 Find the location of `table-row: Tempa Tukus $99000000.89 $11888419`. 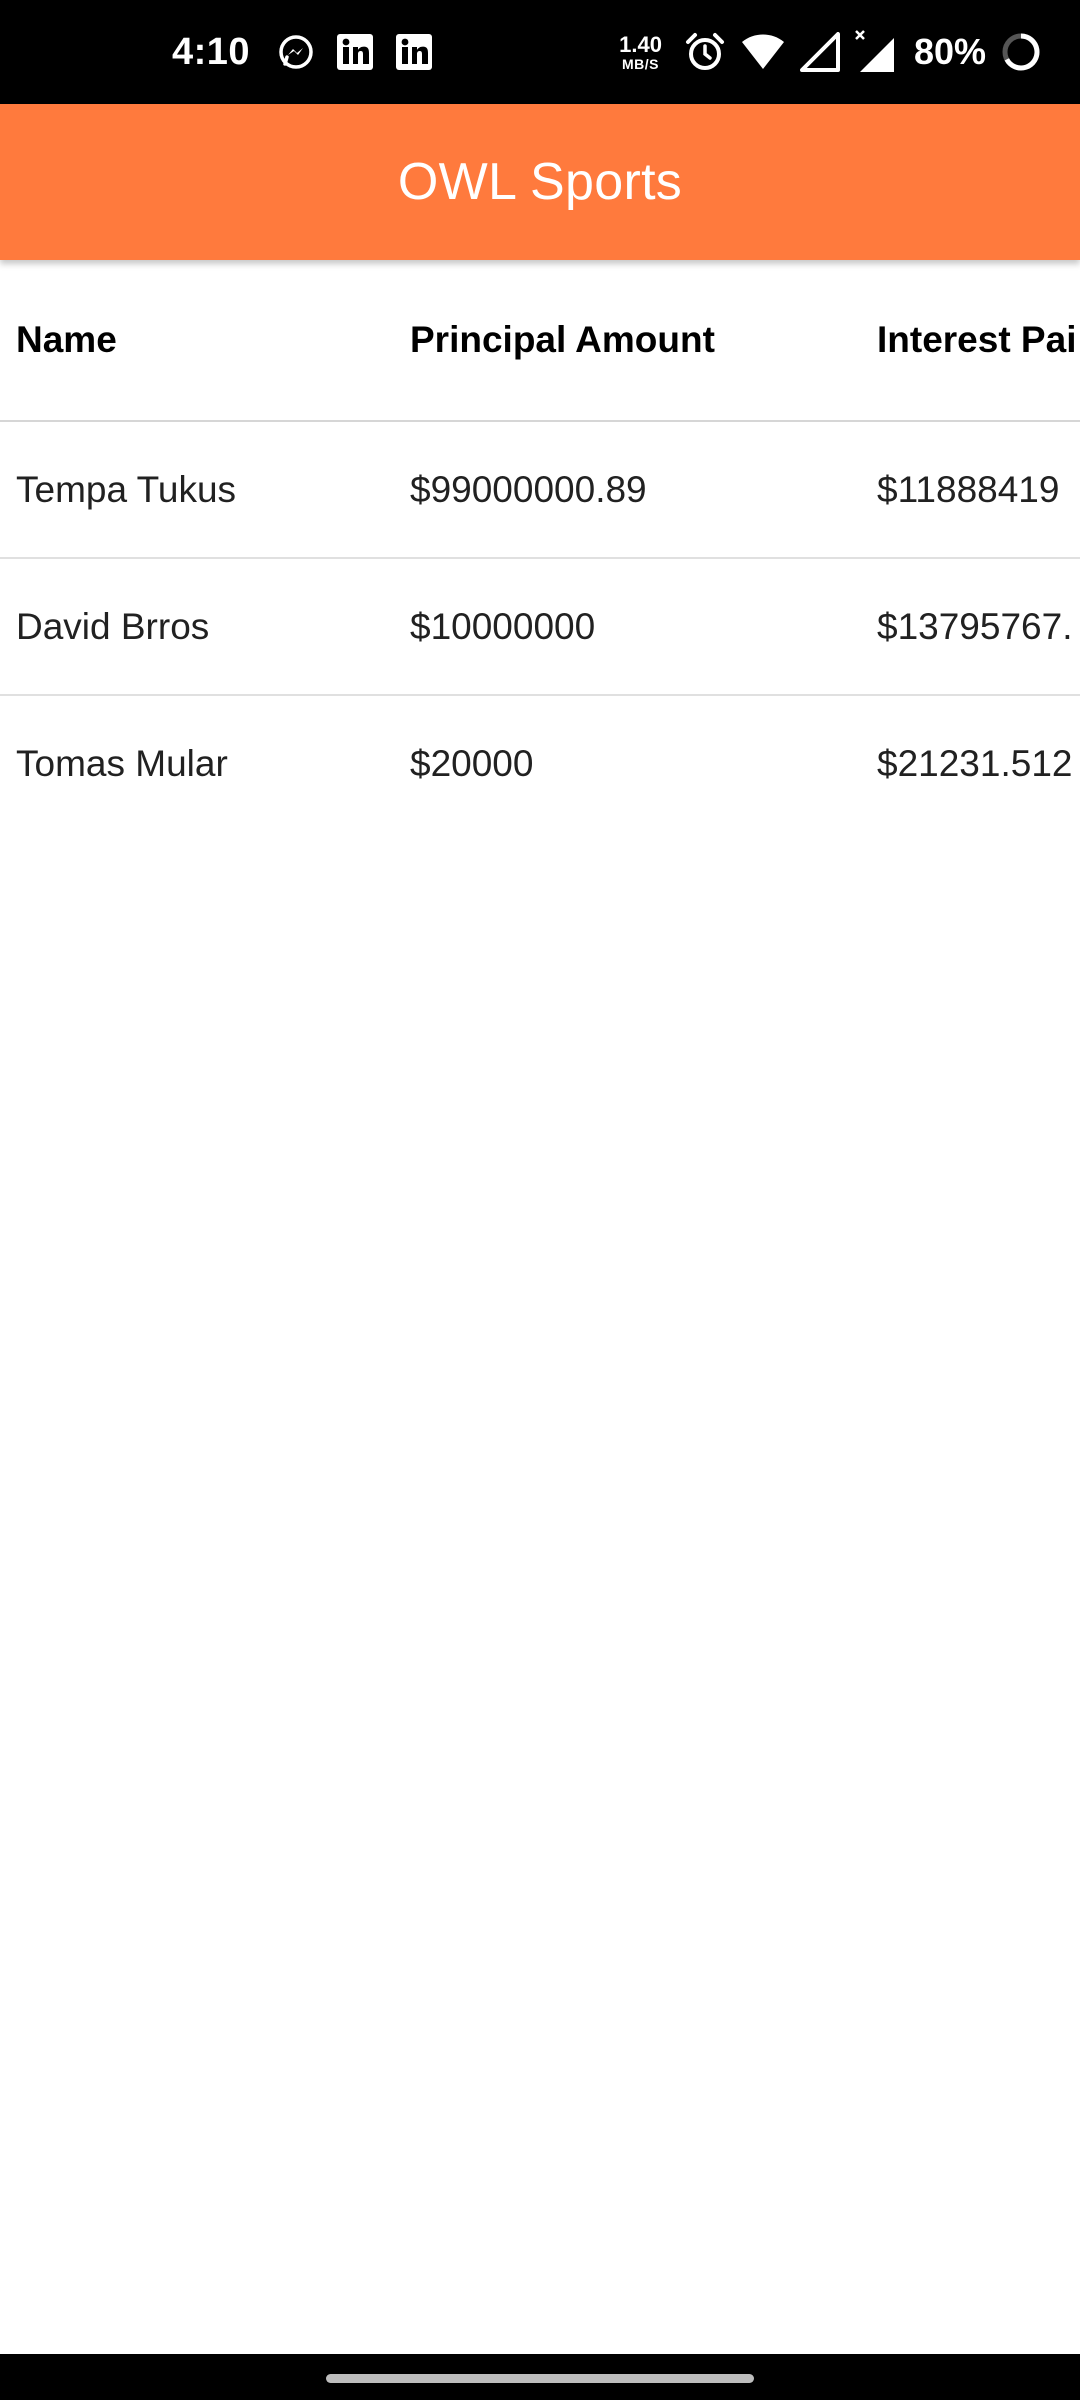

table-row: Tempa Tukus $99000000.89 $11888419 is located at coordinates (540, 490).